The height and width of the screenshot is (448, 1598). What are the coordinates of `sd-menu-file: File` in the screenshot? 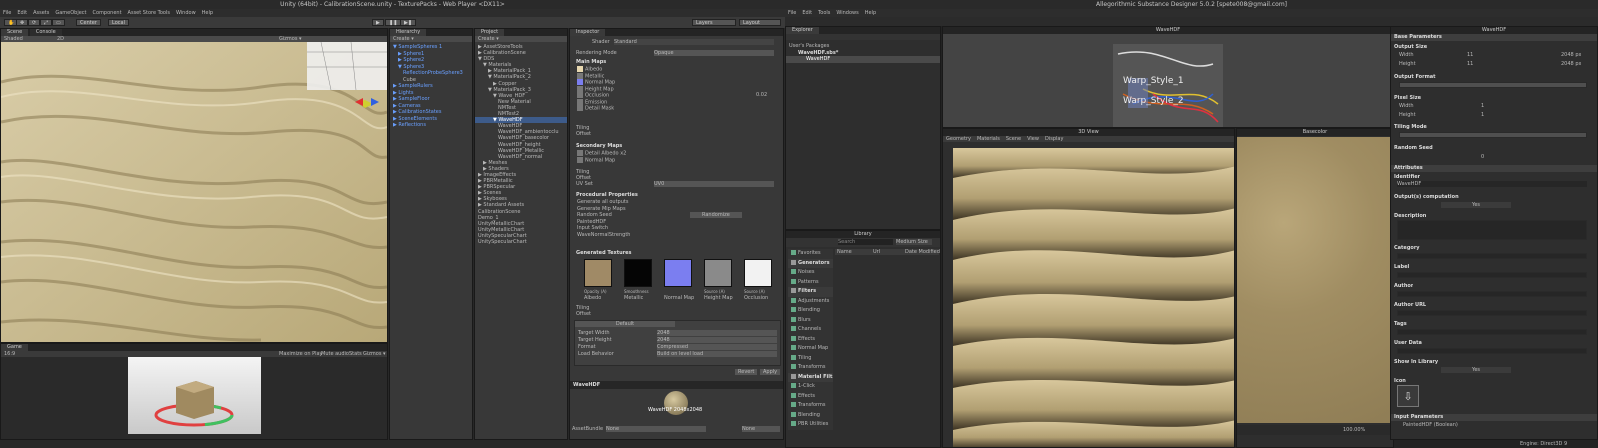 It's located at (792, 13).